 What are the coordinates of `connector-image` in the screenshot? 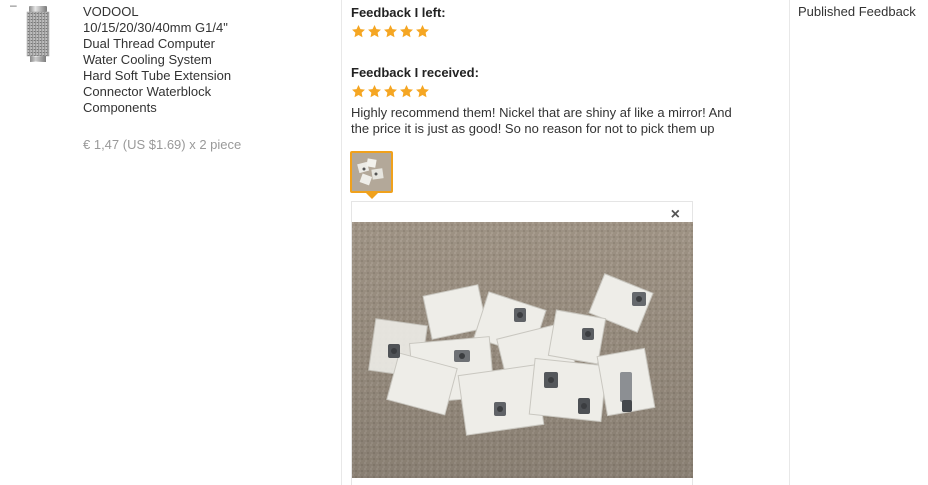 It's located at (38, 34).